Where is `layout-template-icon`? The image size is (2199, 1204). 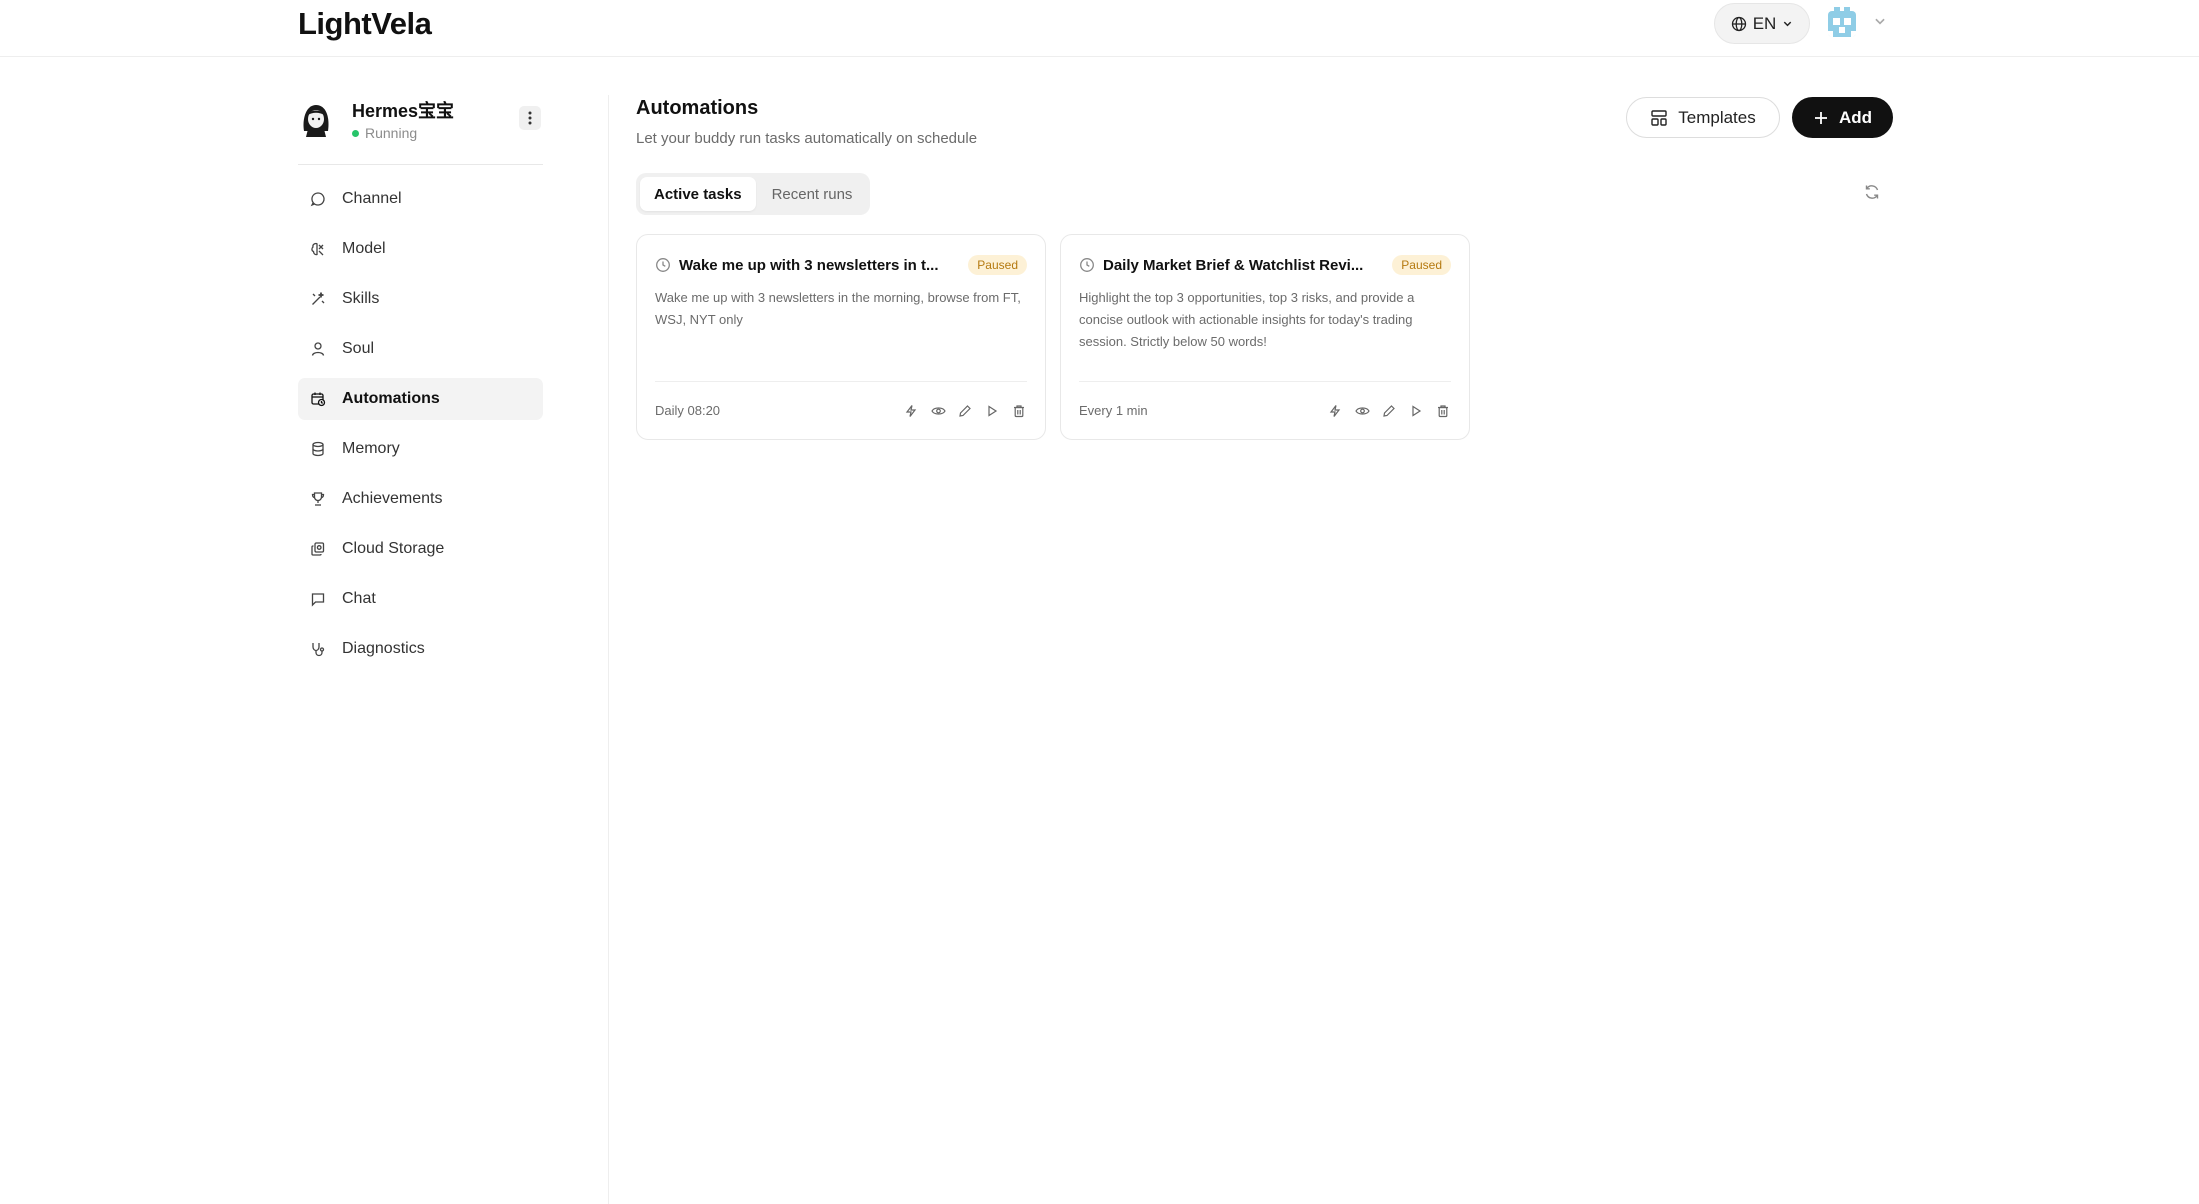
layout-template-icon is located at coordinates (1659, 117).